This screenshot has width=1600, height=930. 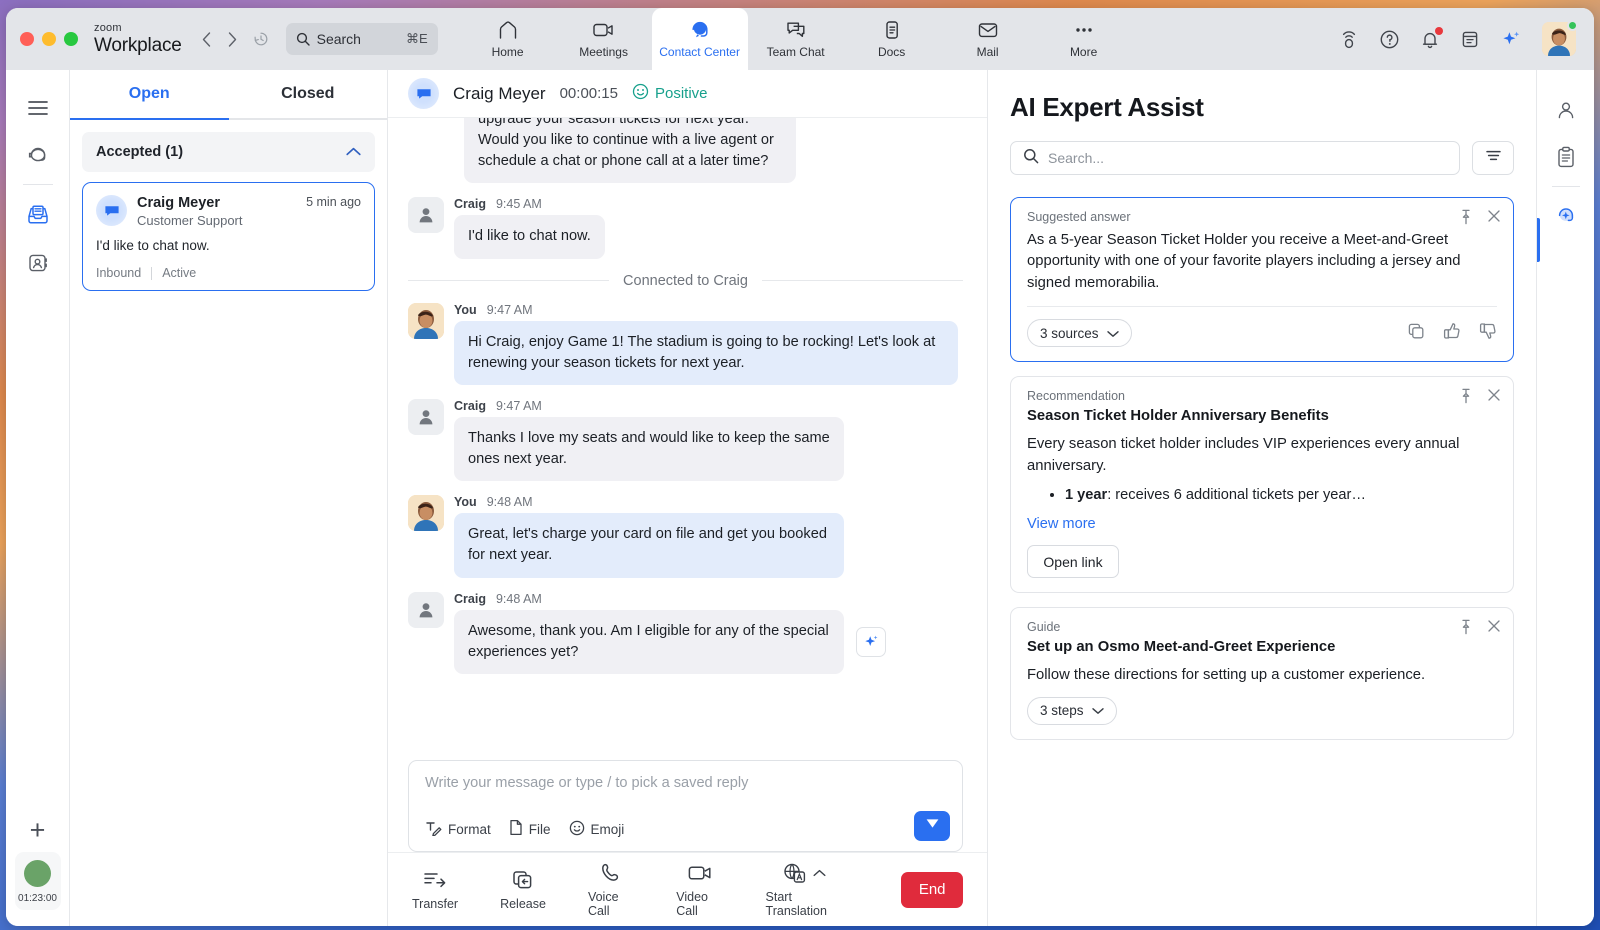 What do you see at coordinates (1566, 111) in the screenshot?
I see `person-icon` at bounding box center [1566, 111].